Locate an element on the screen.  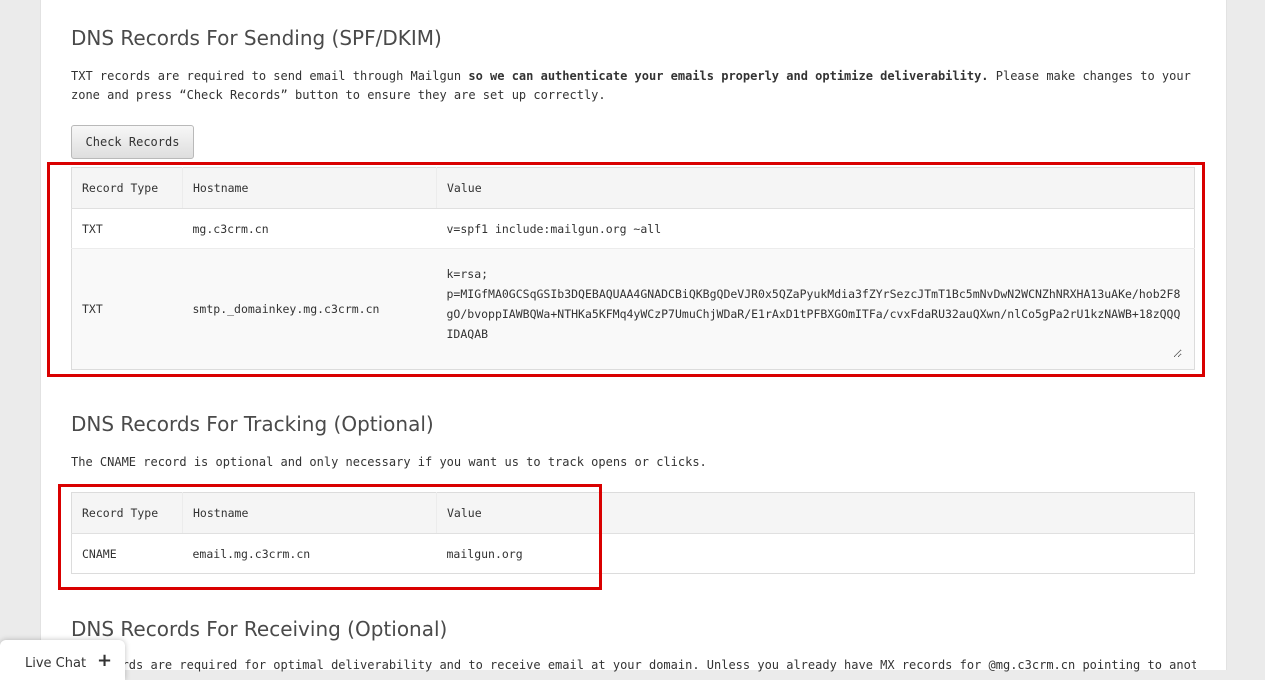
sending-heading: DNS Records For Sending (SPF/DKIM) is located at coordinates (256, 38).